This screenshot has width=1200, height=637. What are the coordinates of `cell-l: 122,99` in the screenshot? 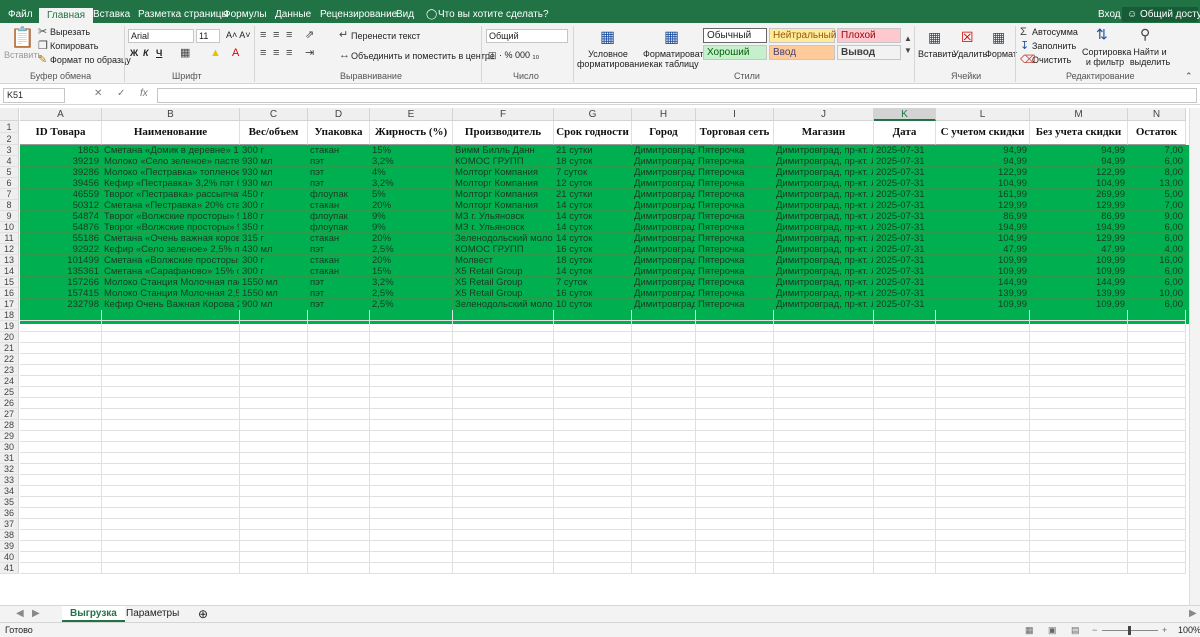 It's located at (983, 172).